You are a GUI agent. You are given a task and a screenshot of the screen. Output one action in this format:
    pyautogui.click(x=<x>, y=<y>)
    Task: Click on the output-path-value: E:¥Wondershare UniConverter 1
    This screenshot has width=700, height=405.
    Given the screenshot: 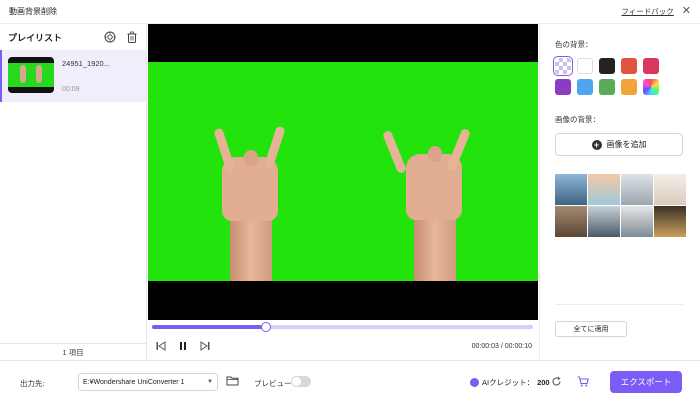 What is the action you would take?
    pyautogui.click(x=134, y=382)
    